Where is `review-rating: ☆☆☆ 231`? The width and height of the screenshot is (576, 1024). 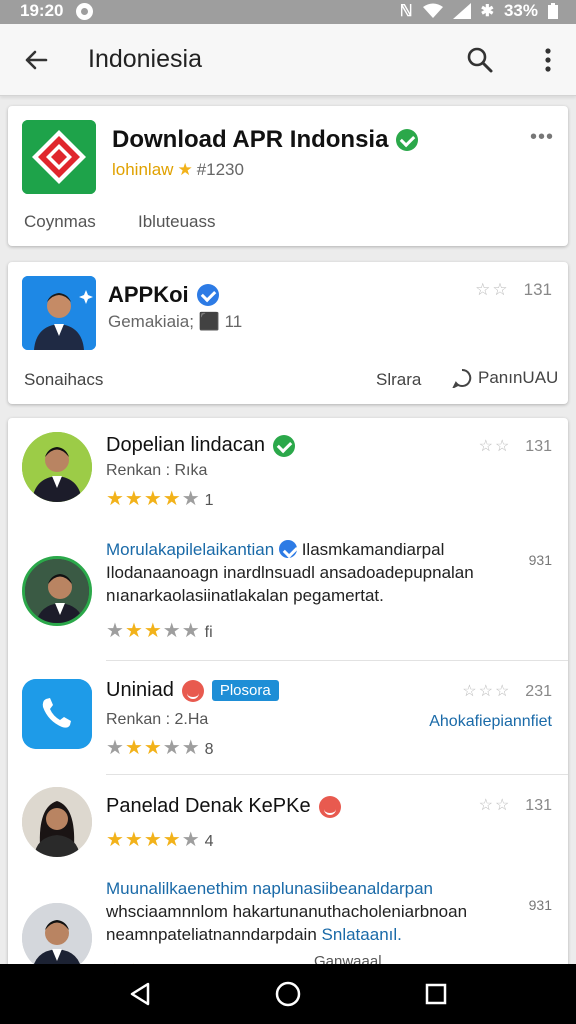 review-rating: ☆☆☆ 231 is located at coordinates (507, 691).